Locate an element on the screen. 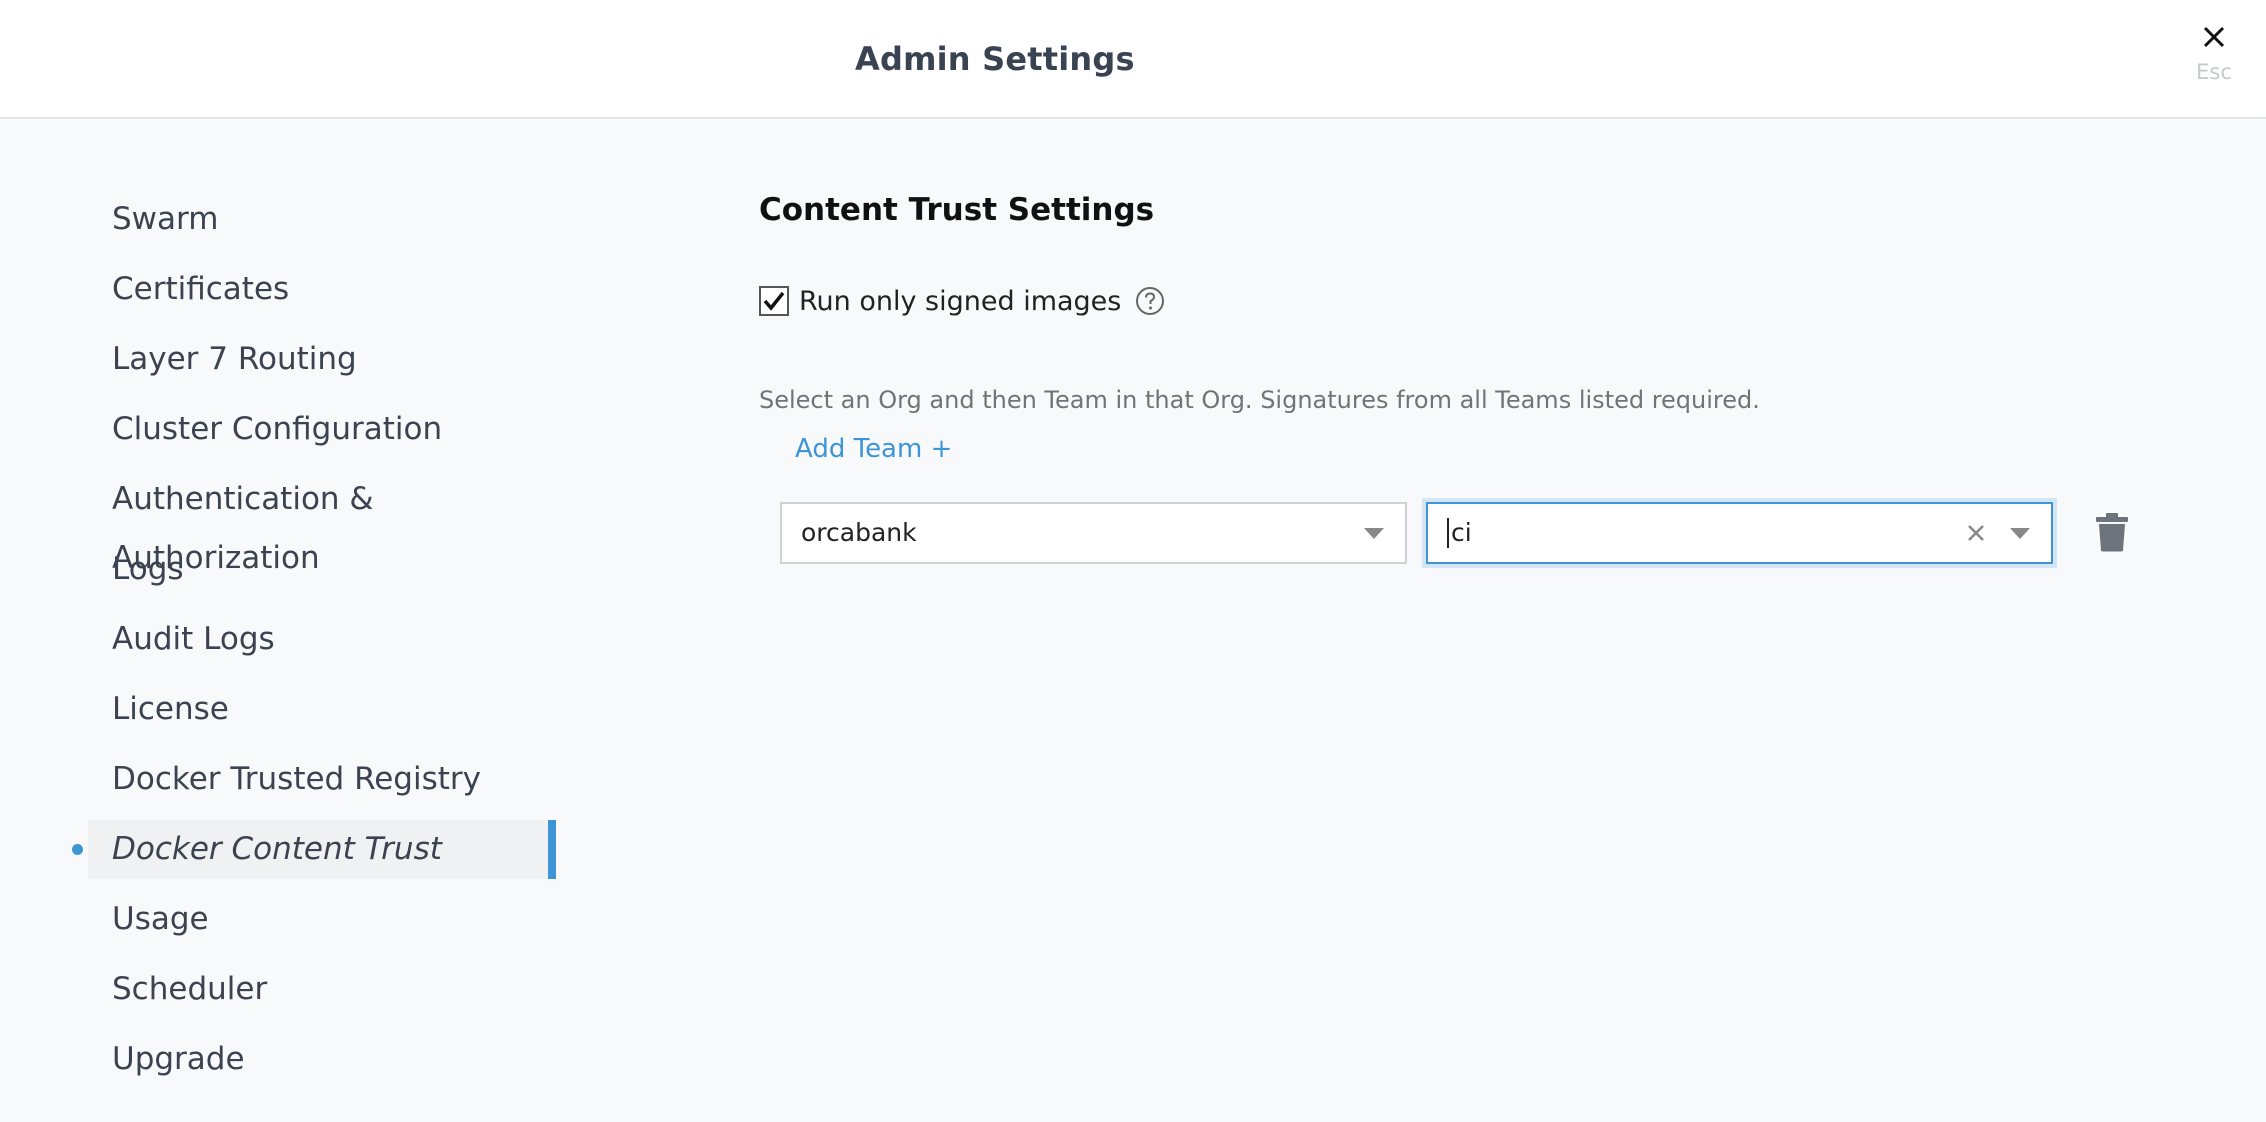 This screenshot has width=2266, height=1122. team-search-input: ci is located at coordinates (1459, 533).